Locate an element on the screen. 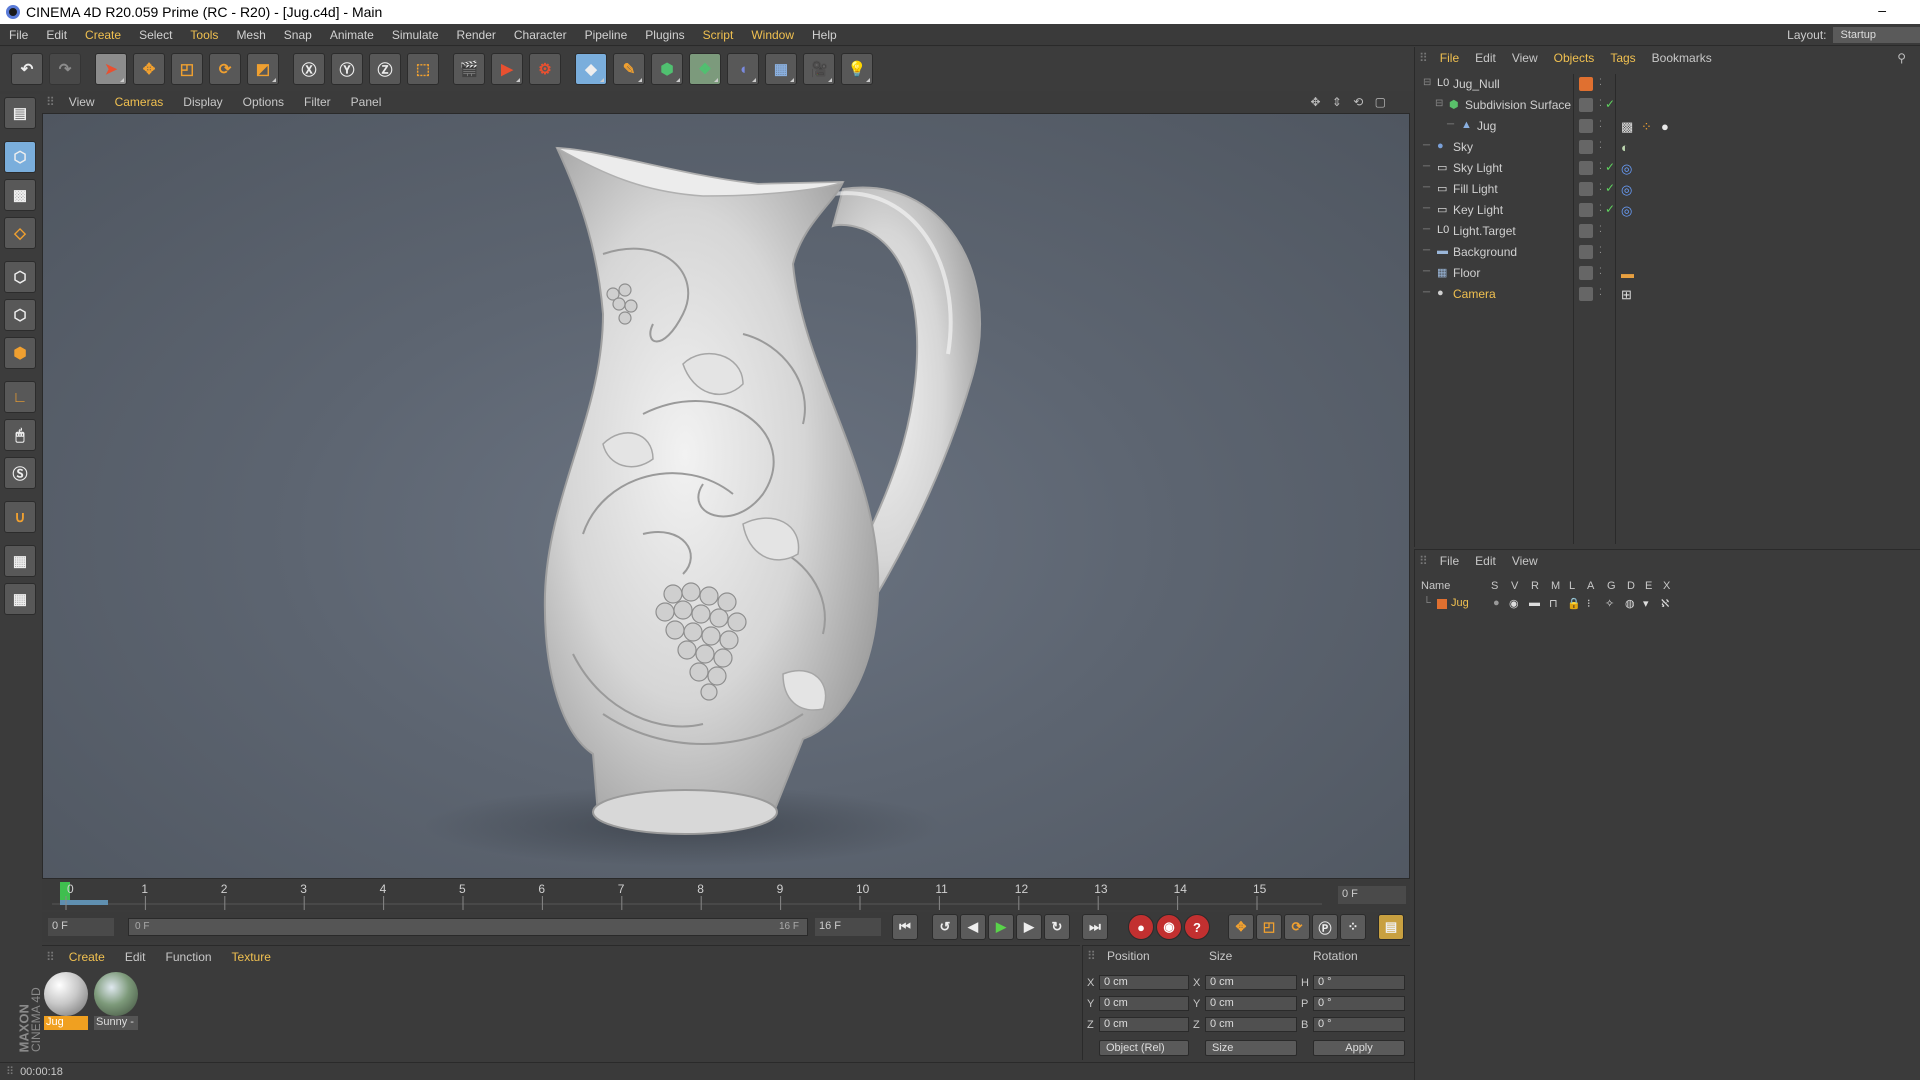 This screenshot has width=1920, height=1080. rot-b-field: 0 ° is located at coordinates (1359, 1024).